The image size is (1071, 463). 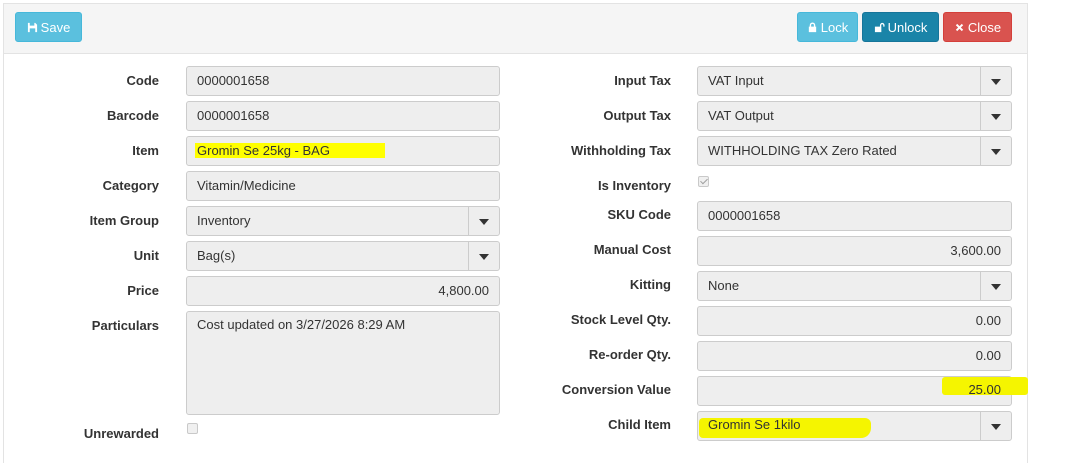 I want to click on lock-label: Lock, so click(x=834, y=27).